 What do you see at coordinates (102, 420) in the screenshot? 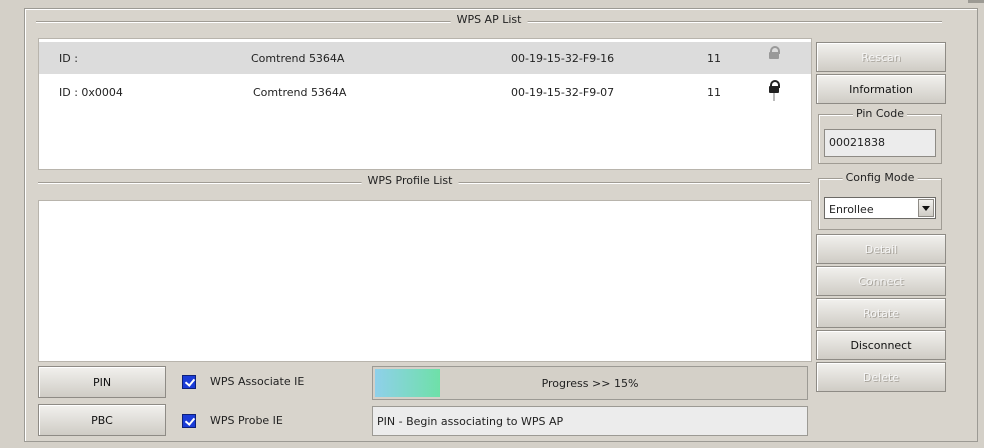
I see `pbc-button: PBC` at bounding box center [102, 420].